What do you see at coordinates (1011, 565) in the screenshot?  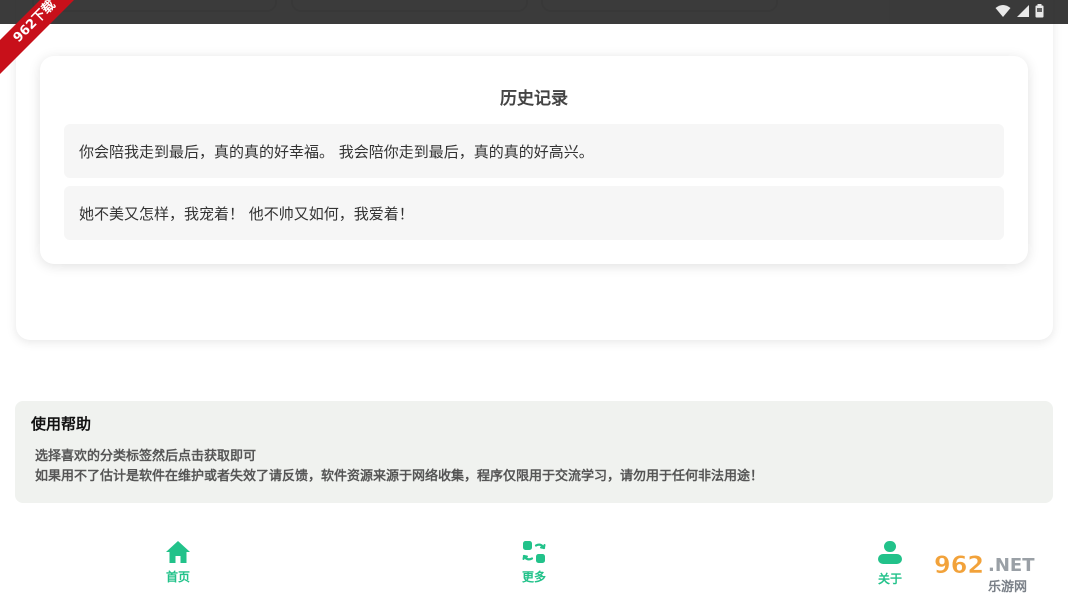 I see `svg-text: .NET` at bounding box center [1011, 565].